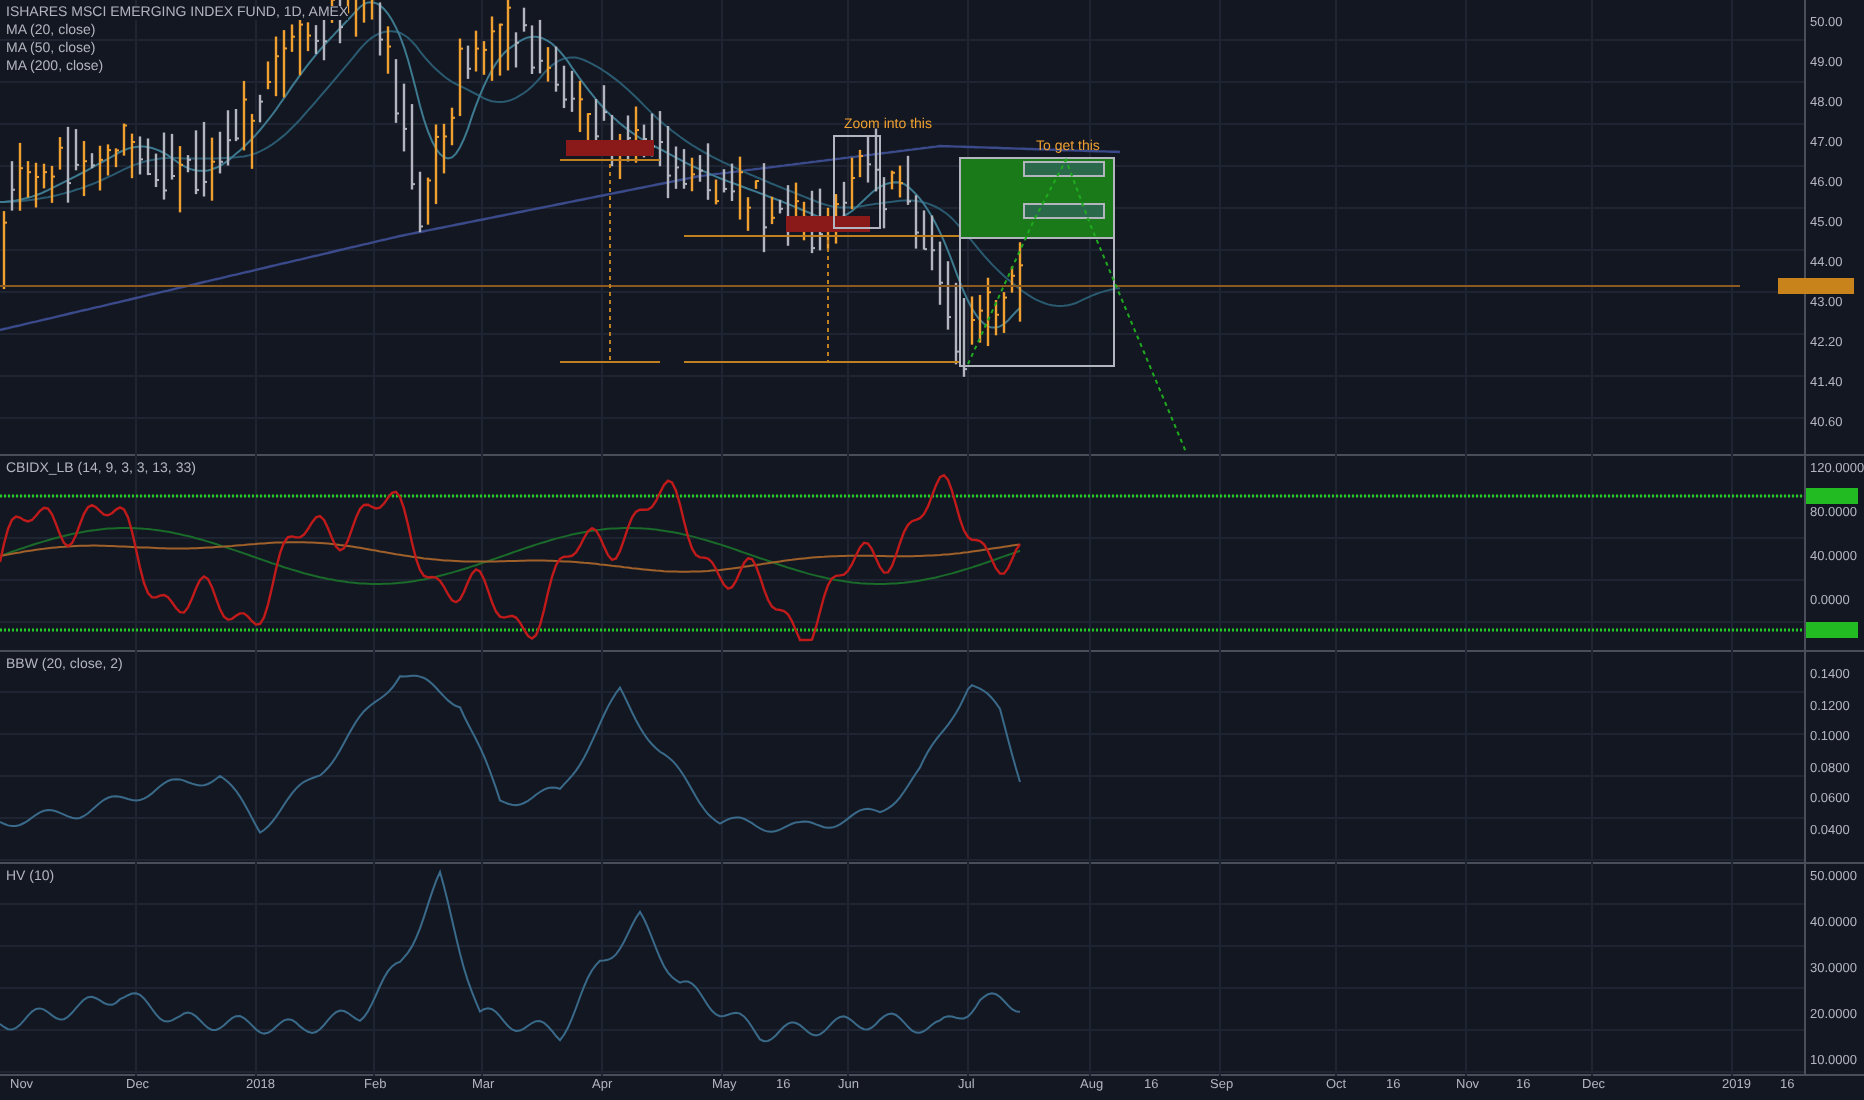 The width and height of the screenshot is (1864, 1100). What do you see at coordinates (857, 182) in the screenshot?
I see `zoom-frame` at bounding box center [857, 182].